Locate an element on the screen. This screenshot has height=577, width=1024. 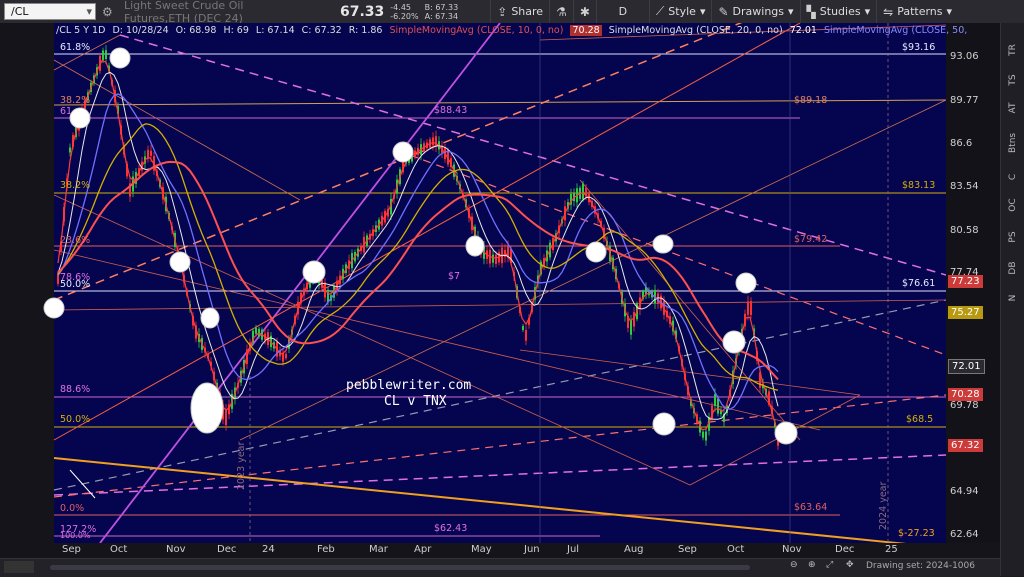
price-badge: 77.23 is located at coordinates (965, 281).